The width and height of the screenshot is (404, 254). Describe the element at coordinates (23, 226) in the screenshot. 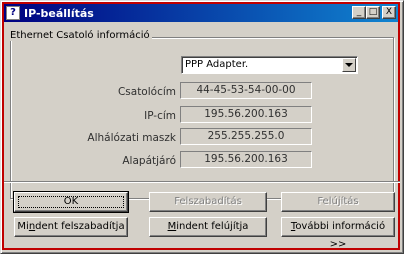

I see `release-all-label-pre: Mi` at that location.